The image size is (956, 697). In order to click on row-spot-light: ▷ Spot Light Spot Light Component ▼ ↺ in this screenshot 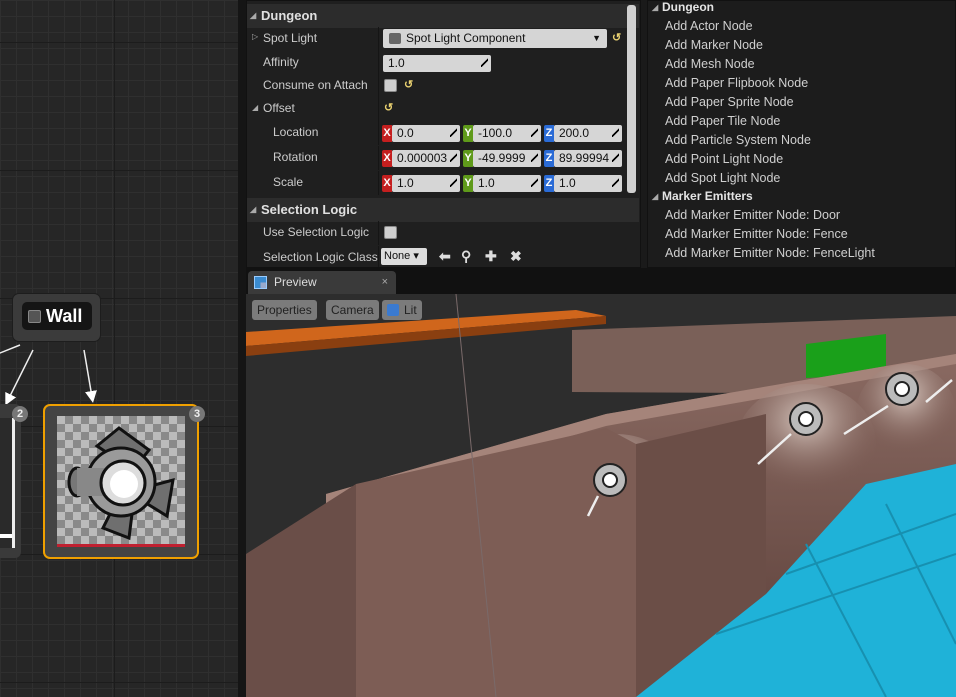, I will do `click(440, 39)`.